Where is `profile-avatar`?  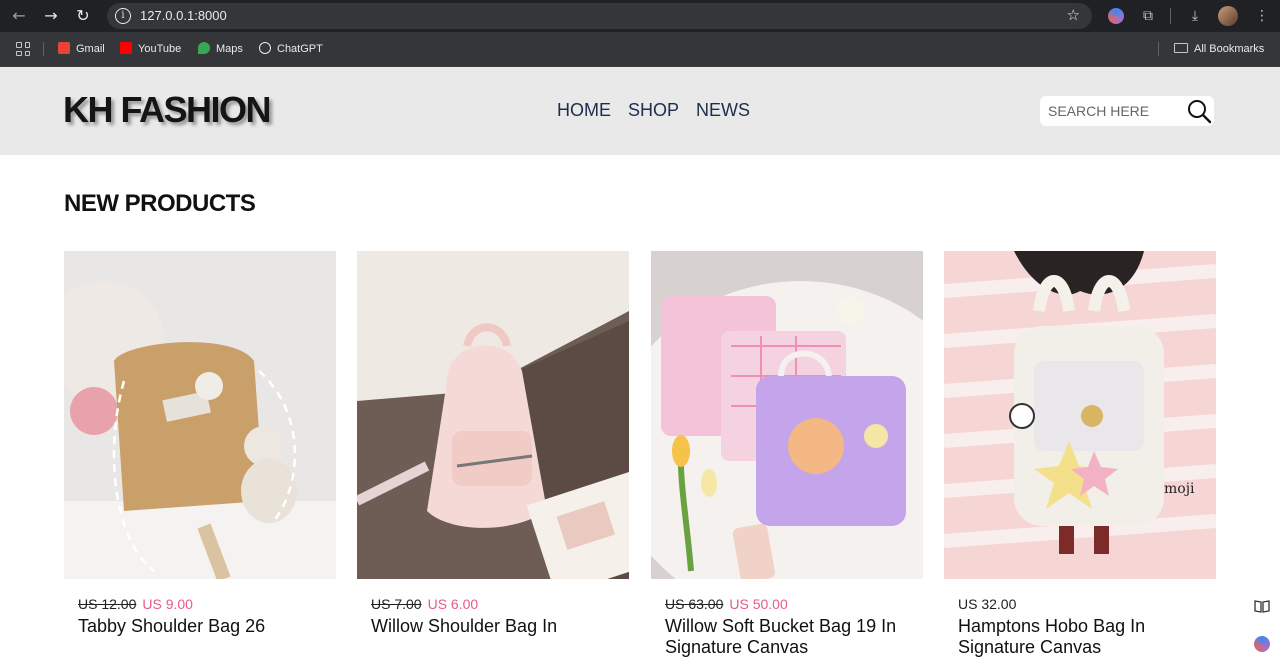 profile-avatar is located at coordinates (1228, 16).